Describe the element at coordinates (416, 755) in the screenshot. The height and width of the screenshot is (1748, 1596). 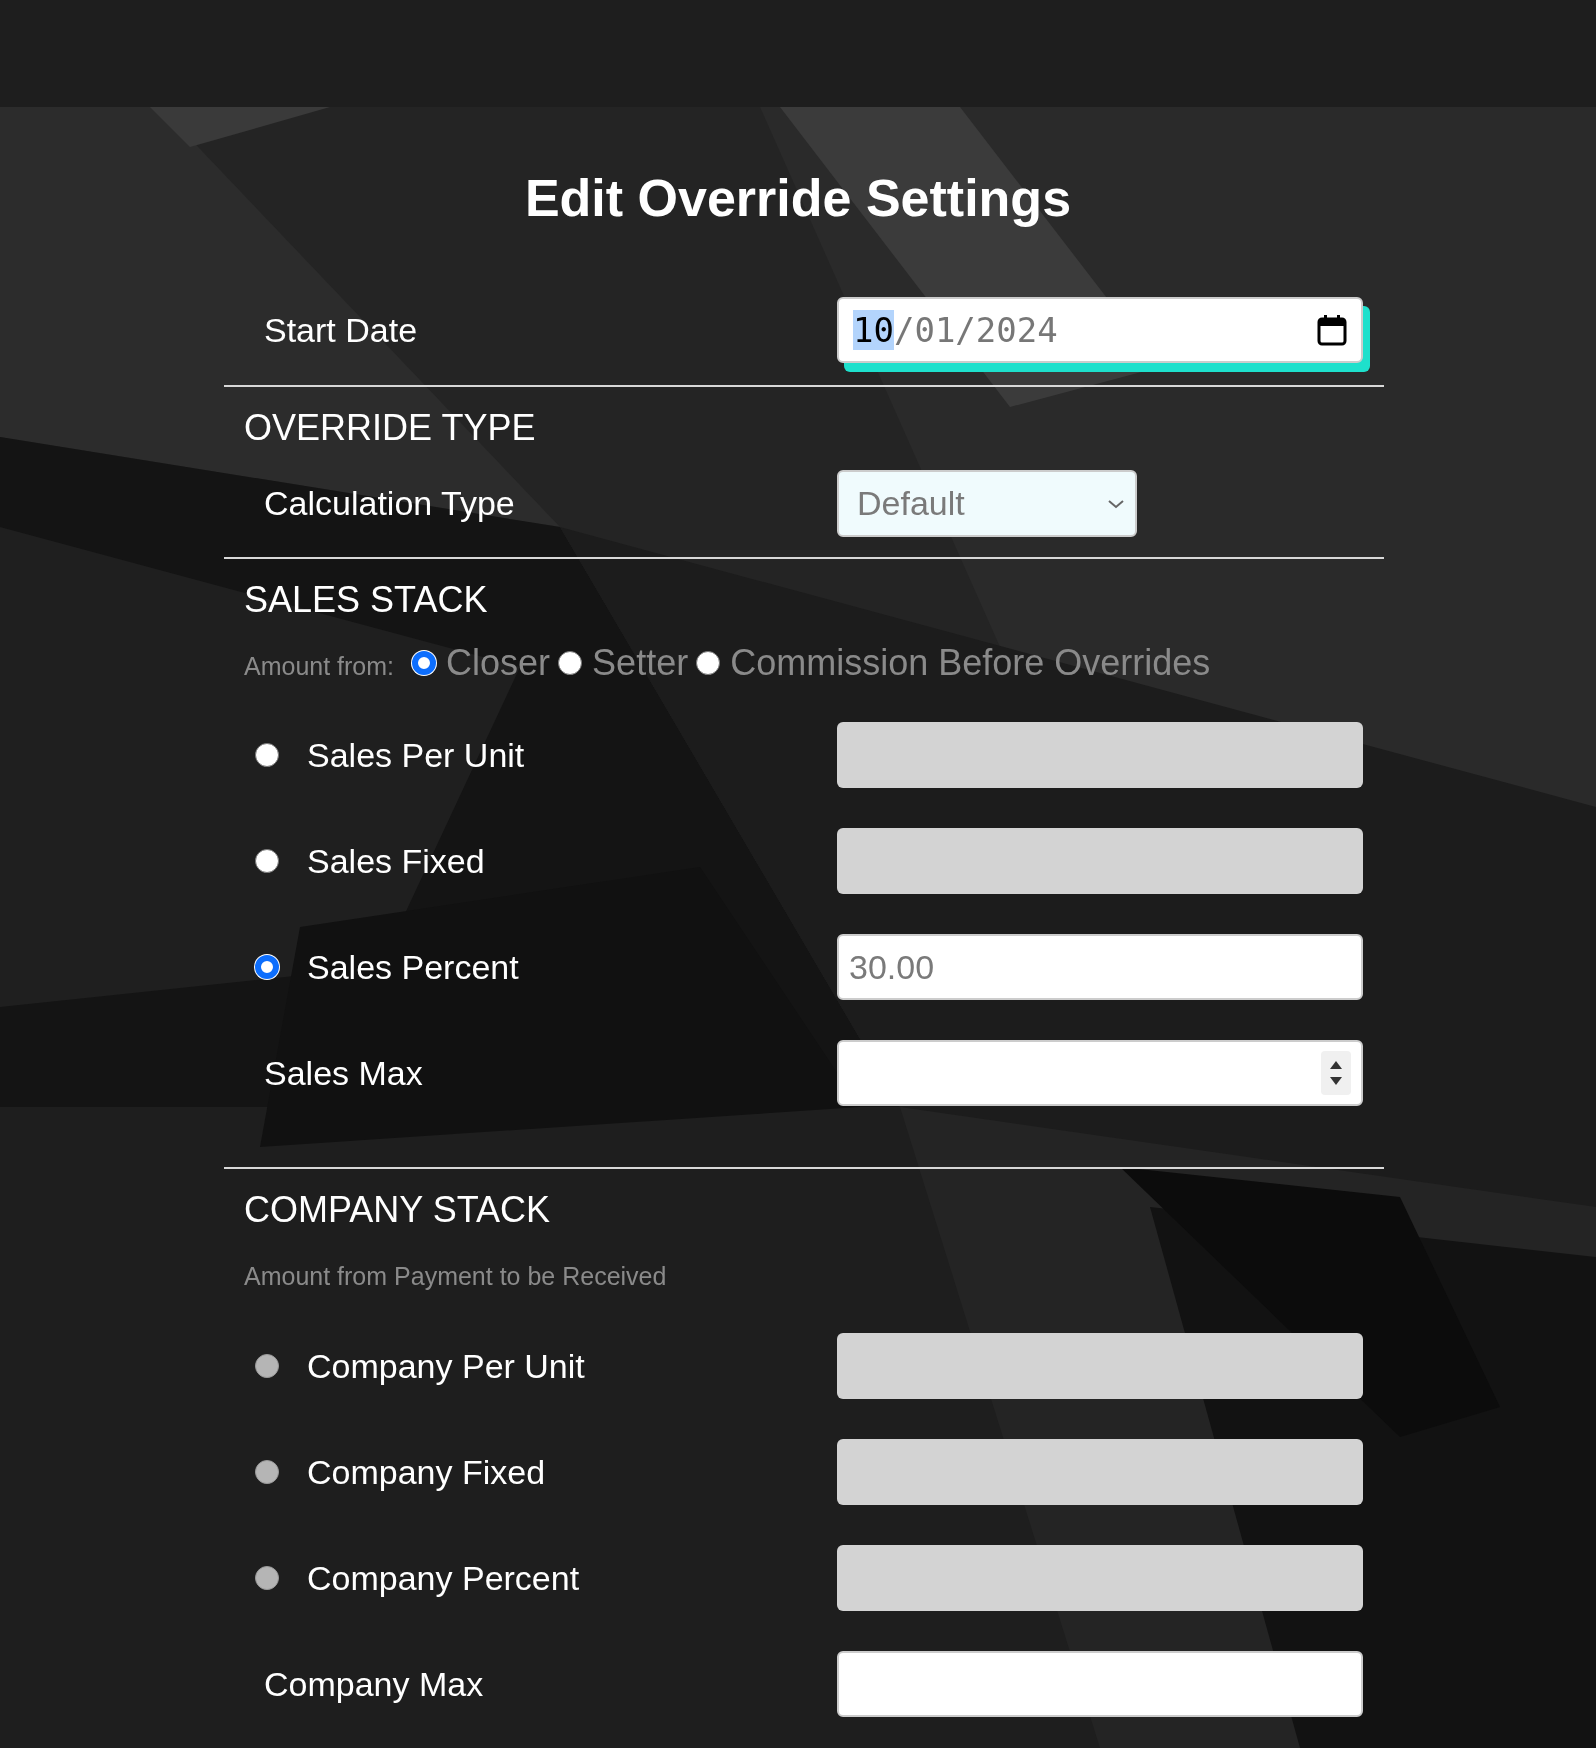
I see `field-label: Sales Per Unit` at that location.